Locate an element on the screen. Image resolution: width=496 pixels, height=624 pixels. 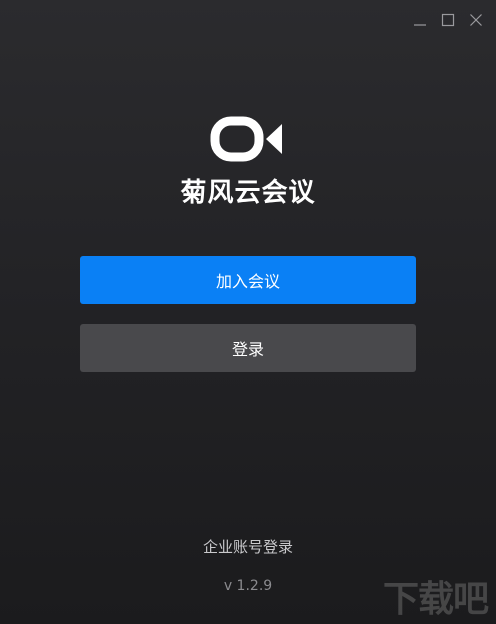
enterprise-login-link: 企业账号登录 is located at coordinates (248, 546).